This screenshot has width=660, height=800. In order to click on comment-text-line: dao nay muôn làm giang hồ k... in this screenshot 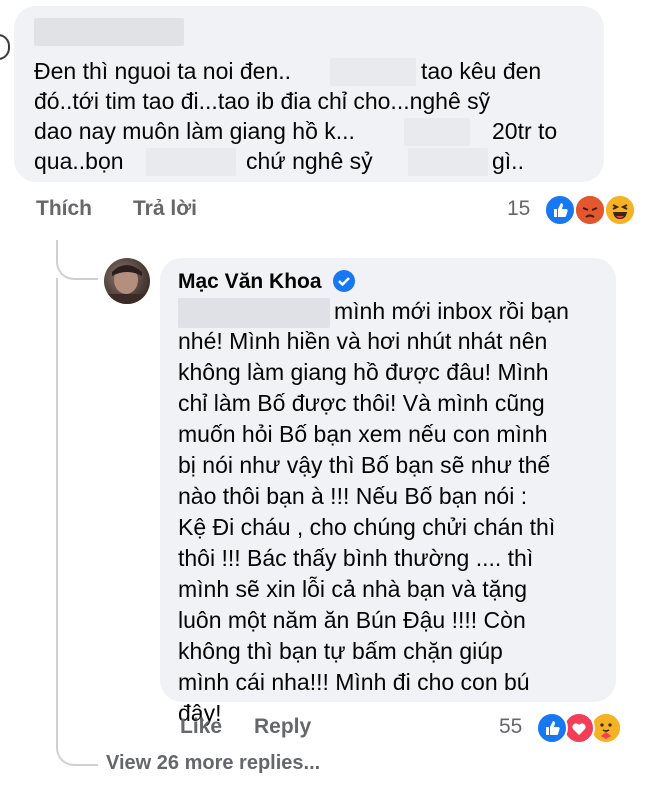, I will do `click(194, 131)`.